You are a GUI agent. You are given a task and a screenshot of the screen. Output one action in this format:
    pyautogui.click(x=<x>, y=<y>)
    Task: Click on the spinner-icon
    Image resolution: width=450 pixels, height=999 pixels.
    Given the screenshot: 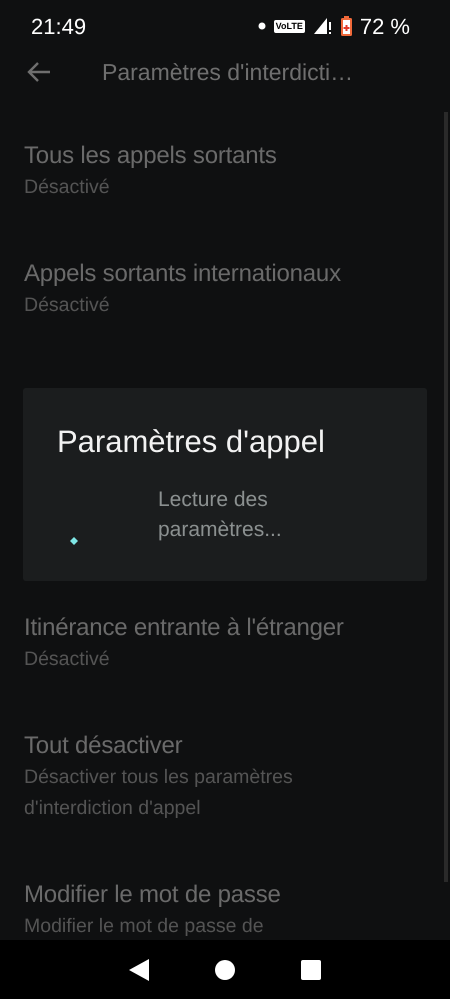 What is the action you would take?
    pyautogui.click(x=74, y=541)
    